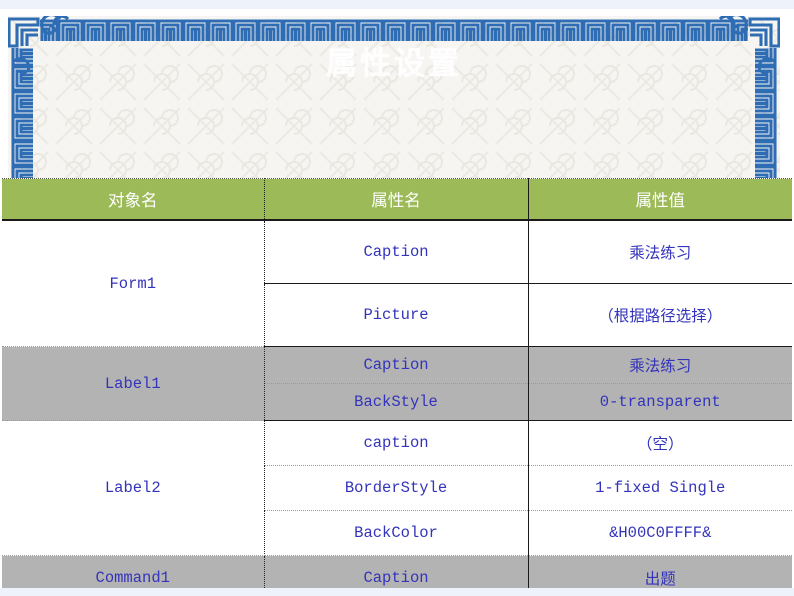 The image size is (794, 596). I want to click on bottom-accent-strip, so click(397, 592).